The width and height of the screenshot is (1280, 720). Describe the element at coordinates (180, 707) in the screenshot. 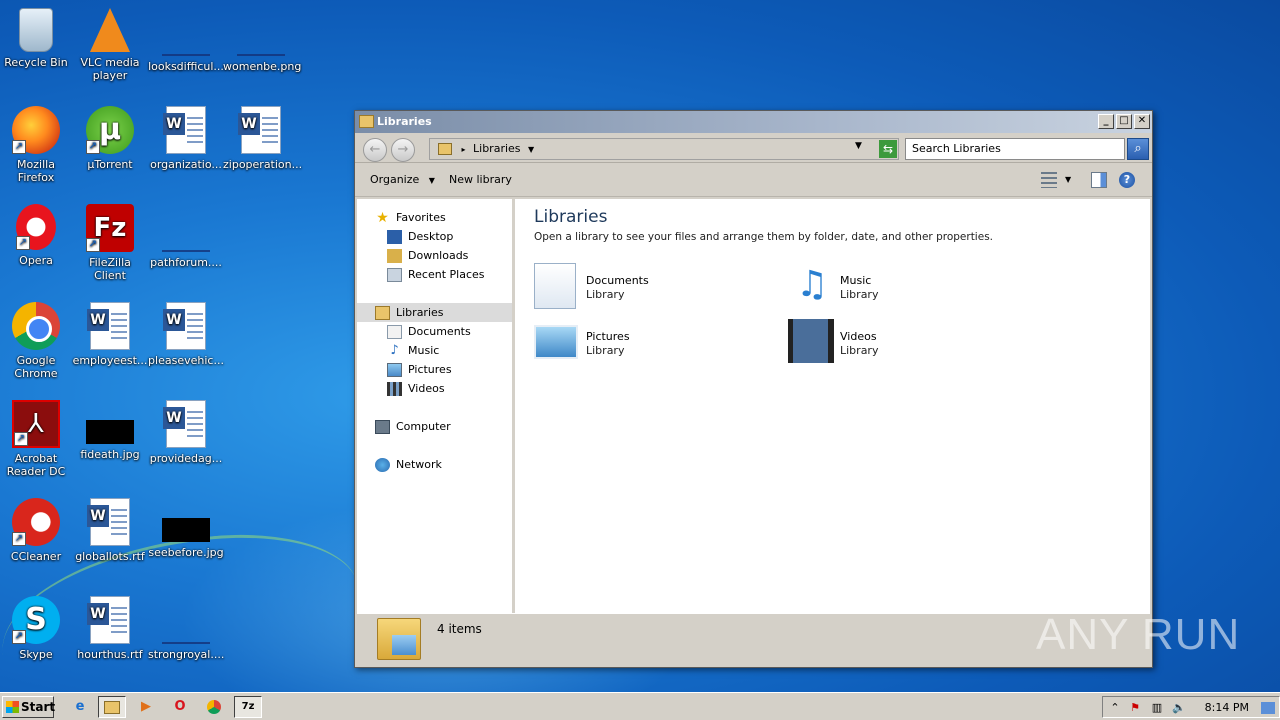

I see `opera-taskbar-icon: O` at that location.